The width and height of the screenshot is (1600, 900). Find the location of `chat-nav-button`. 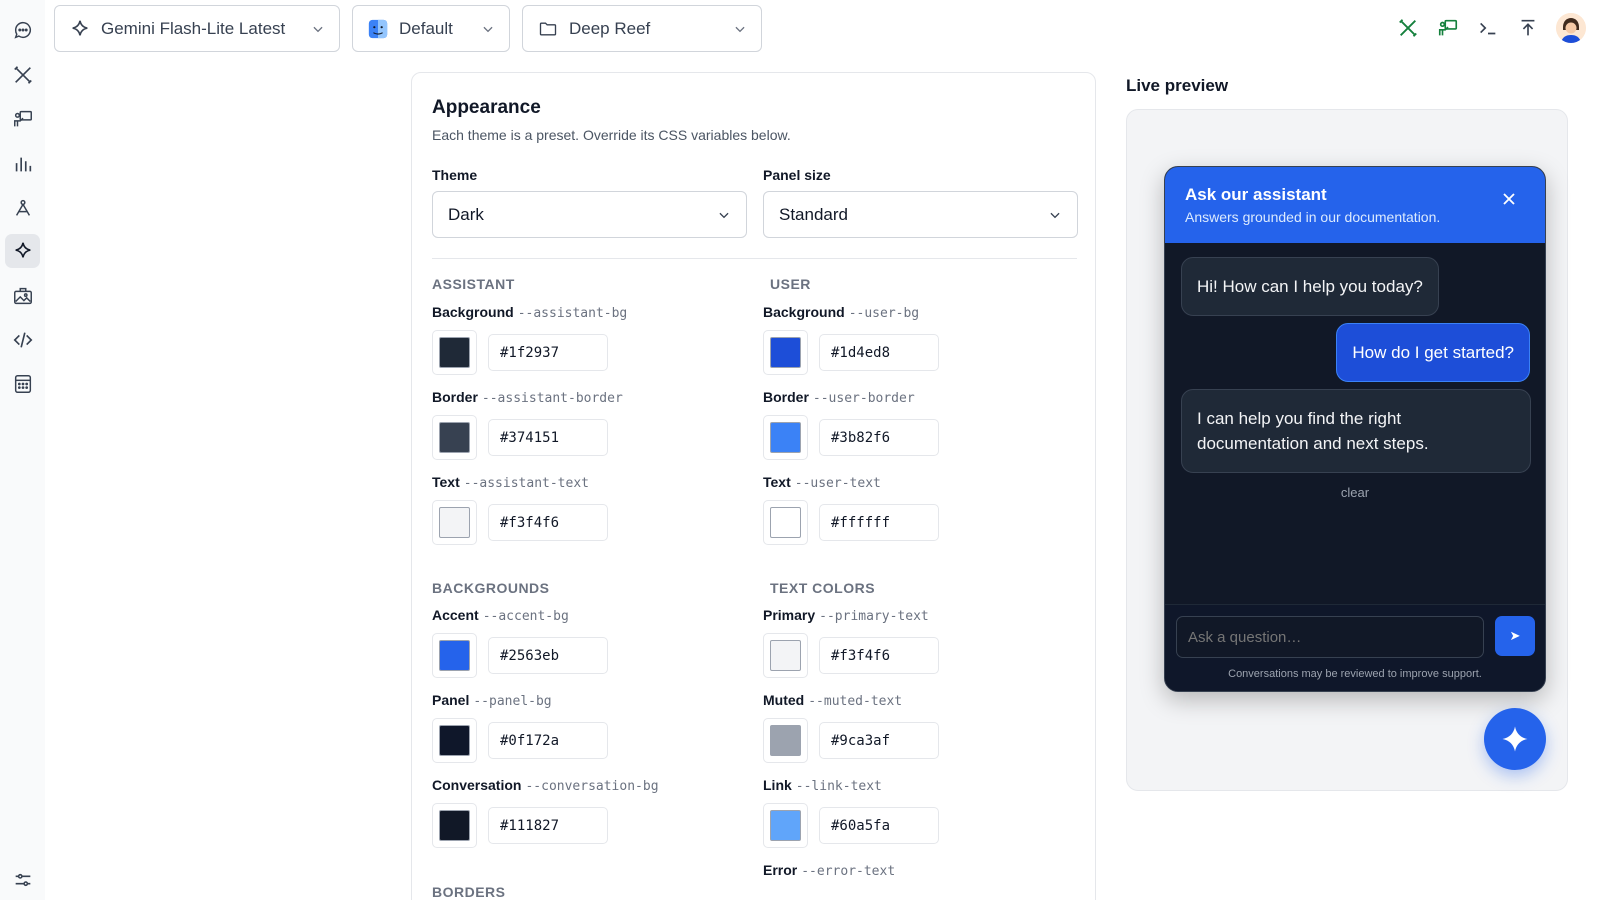

chat-nav-button is located at coordinates (22, 30).